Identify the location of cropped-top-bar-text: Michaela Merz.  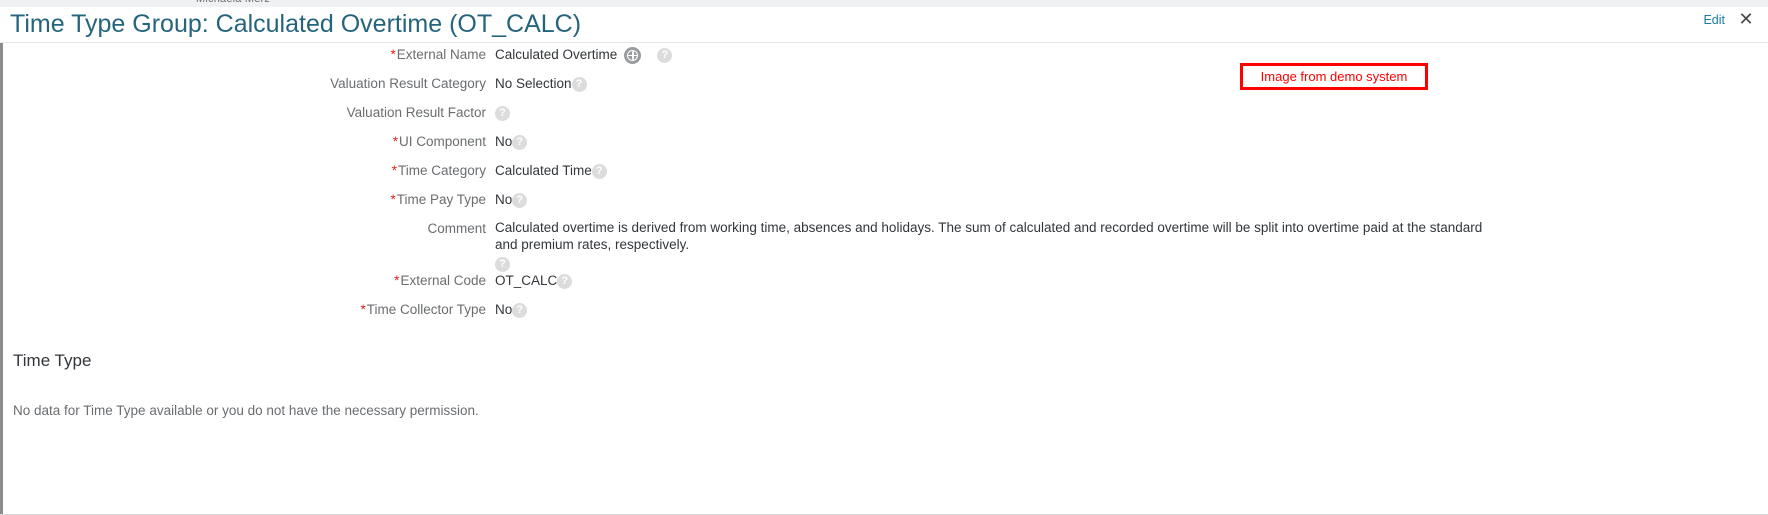
(233, 2).